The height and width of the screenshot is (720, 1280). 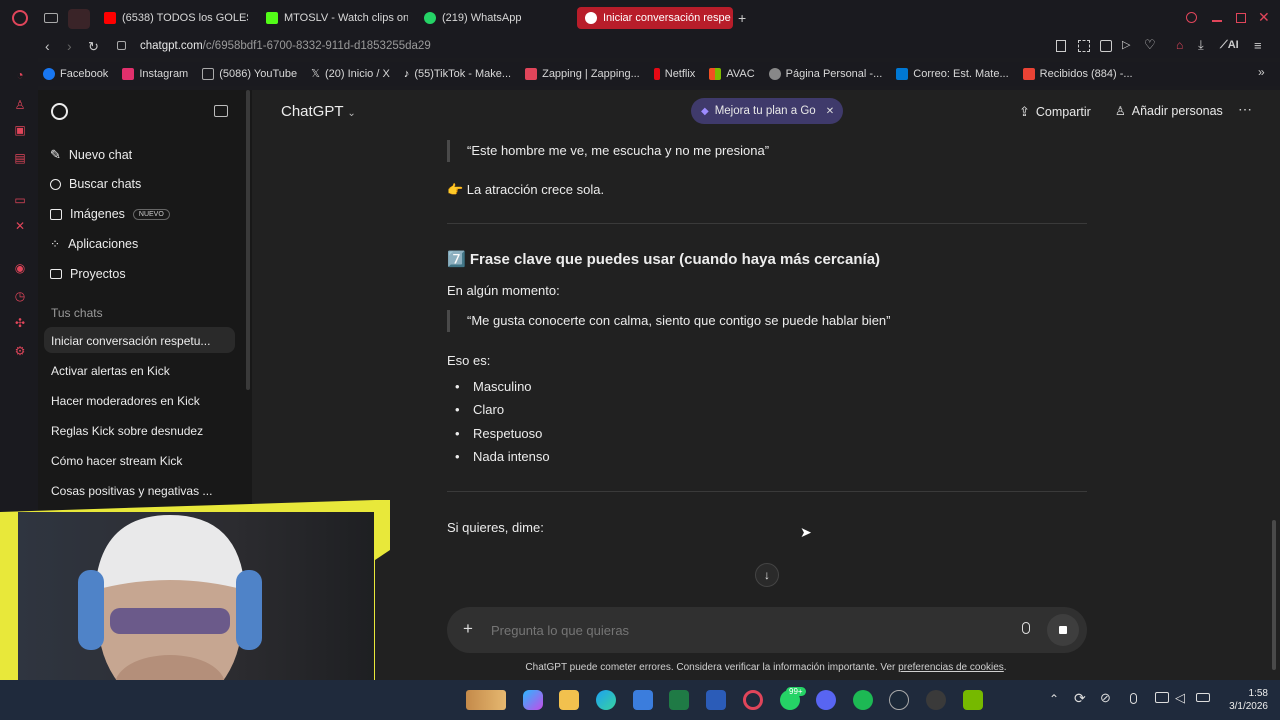 I want to click on upgrade-pill: ◆ Mejora tu plan a Go ✕, so click(x=767, y=111).